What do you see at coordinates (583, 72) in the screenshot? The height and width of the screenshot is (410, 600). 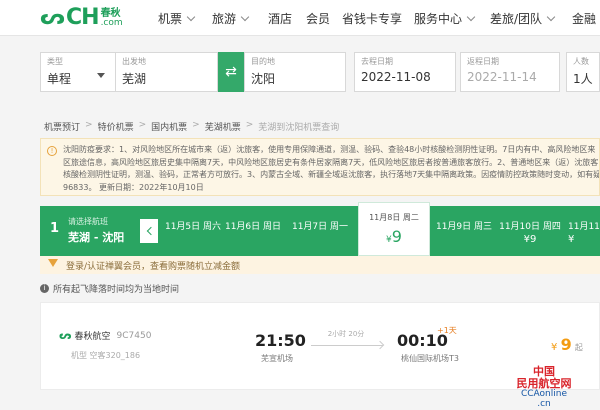 I see `passenger-count-field: 人数 1人` at bounding box center [583, 72].